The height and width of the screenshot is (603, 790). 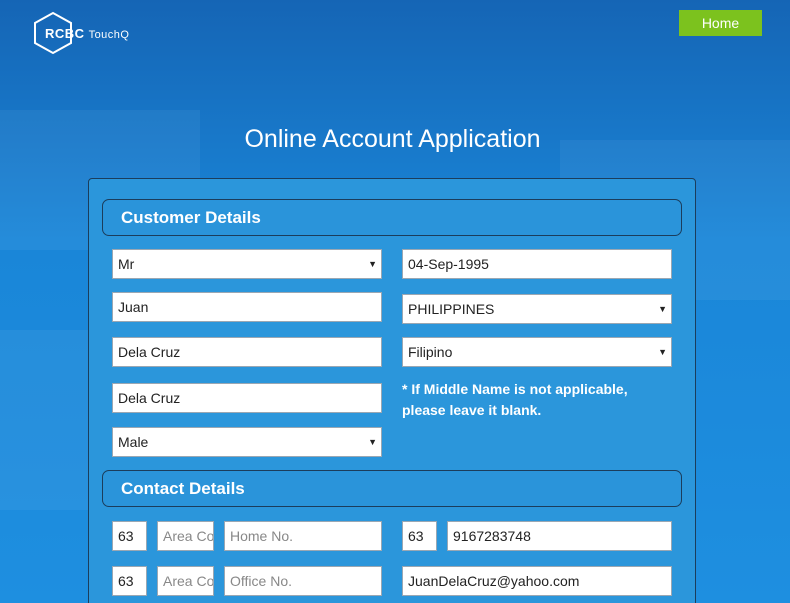 I want to click on page-title: Online Account Application, so click(x=392, y=139).